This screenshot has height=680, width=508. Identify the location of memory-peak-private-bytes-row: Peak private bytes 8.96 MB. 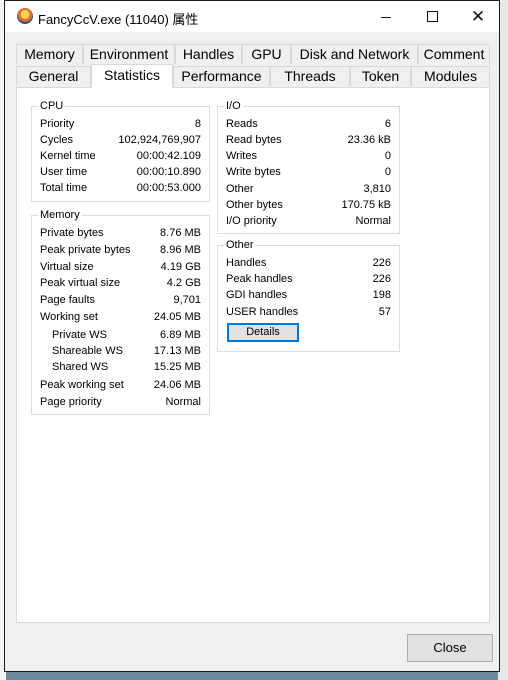
(120, 250).